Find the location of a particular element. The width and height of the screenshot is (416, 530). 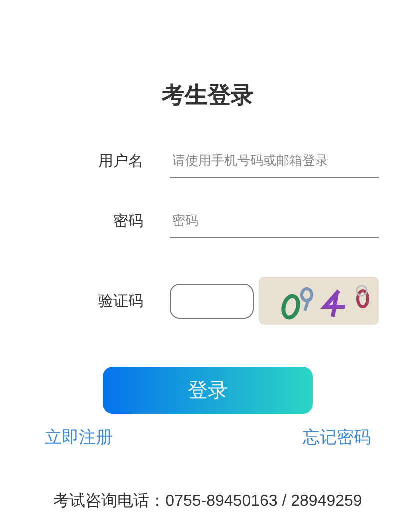

page-title: 考生登录 is located at coordinates (208, 95).